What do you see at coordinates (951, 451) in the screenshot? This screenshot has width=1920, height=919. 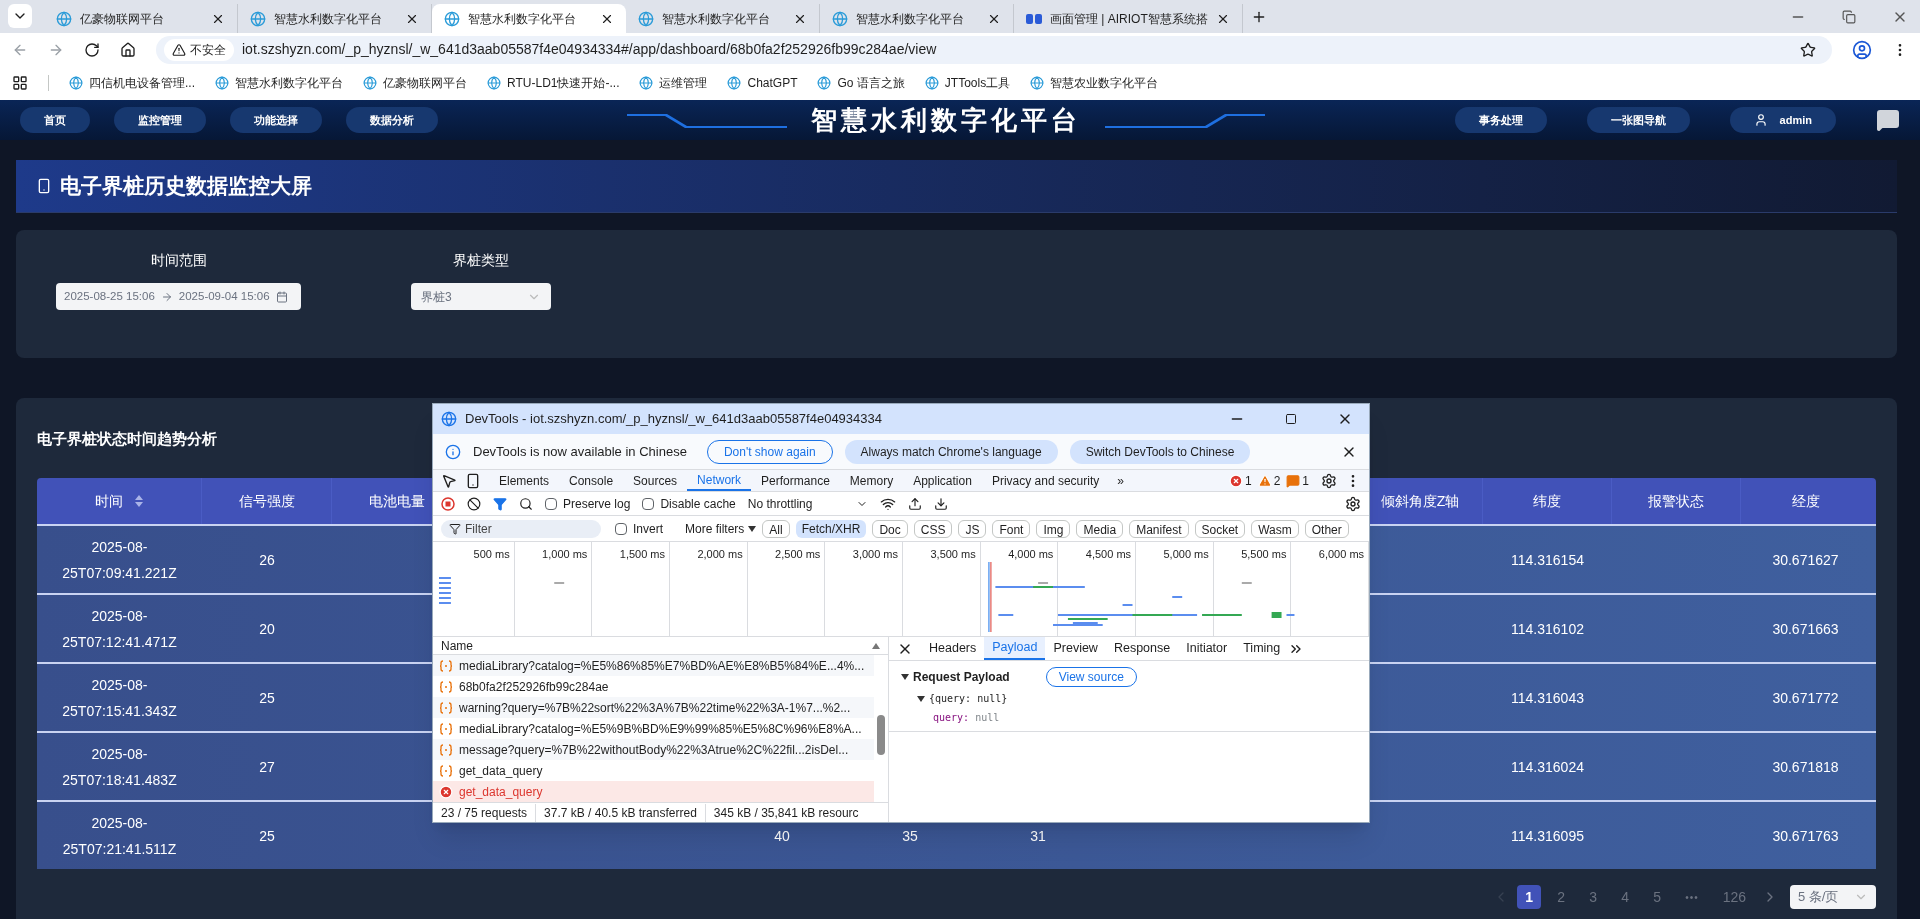 I see `infobar-button: Always match Chrome's language` at bounding box center [951, 451].